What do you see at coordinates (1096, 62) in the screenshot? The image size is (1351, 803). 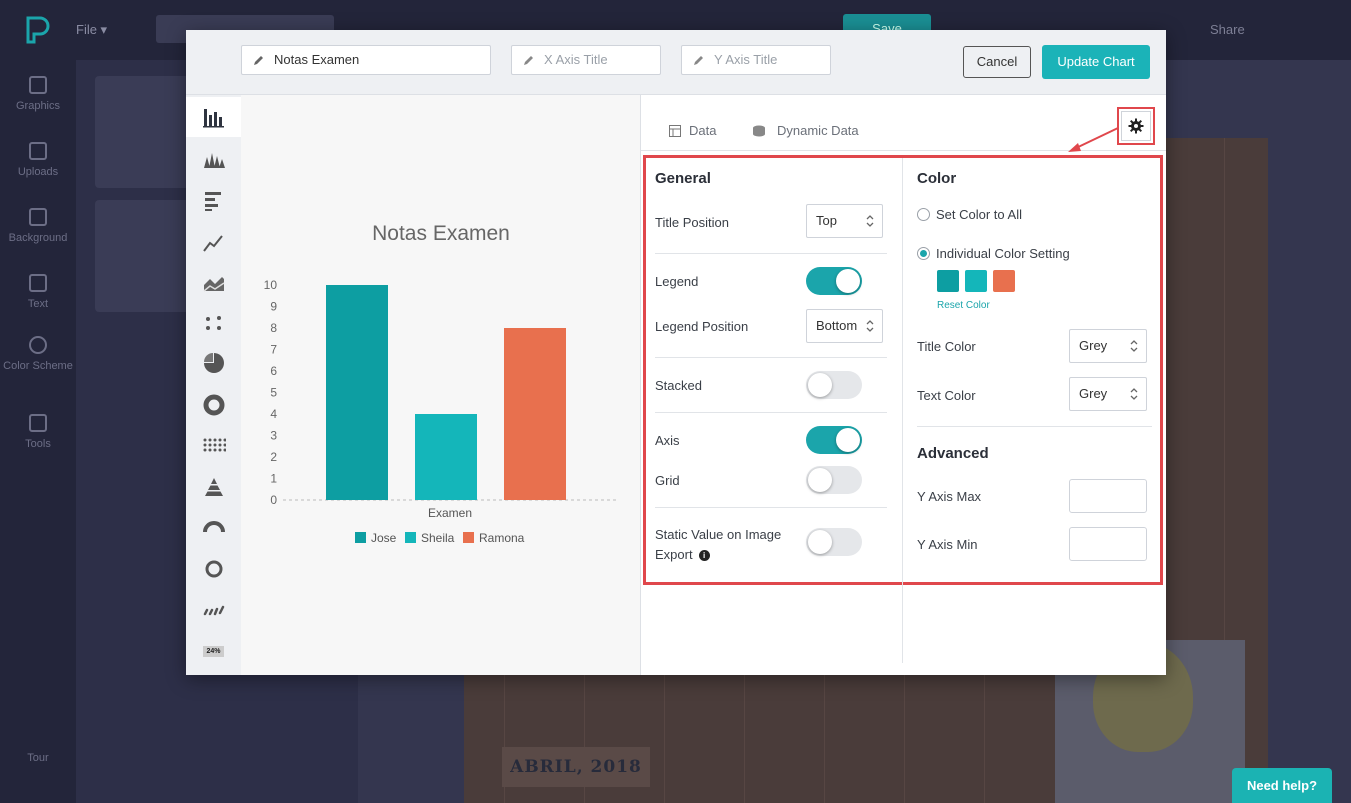 I see `update-chart-button: Update Chart` at bounding box center [1096, 62].